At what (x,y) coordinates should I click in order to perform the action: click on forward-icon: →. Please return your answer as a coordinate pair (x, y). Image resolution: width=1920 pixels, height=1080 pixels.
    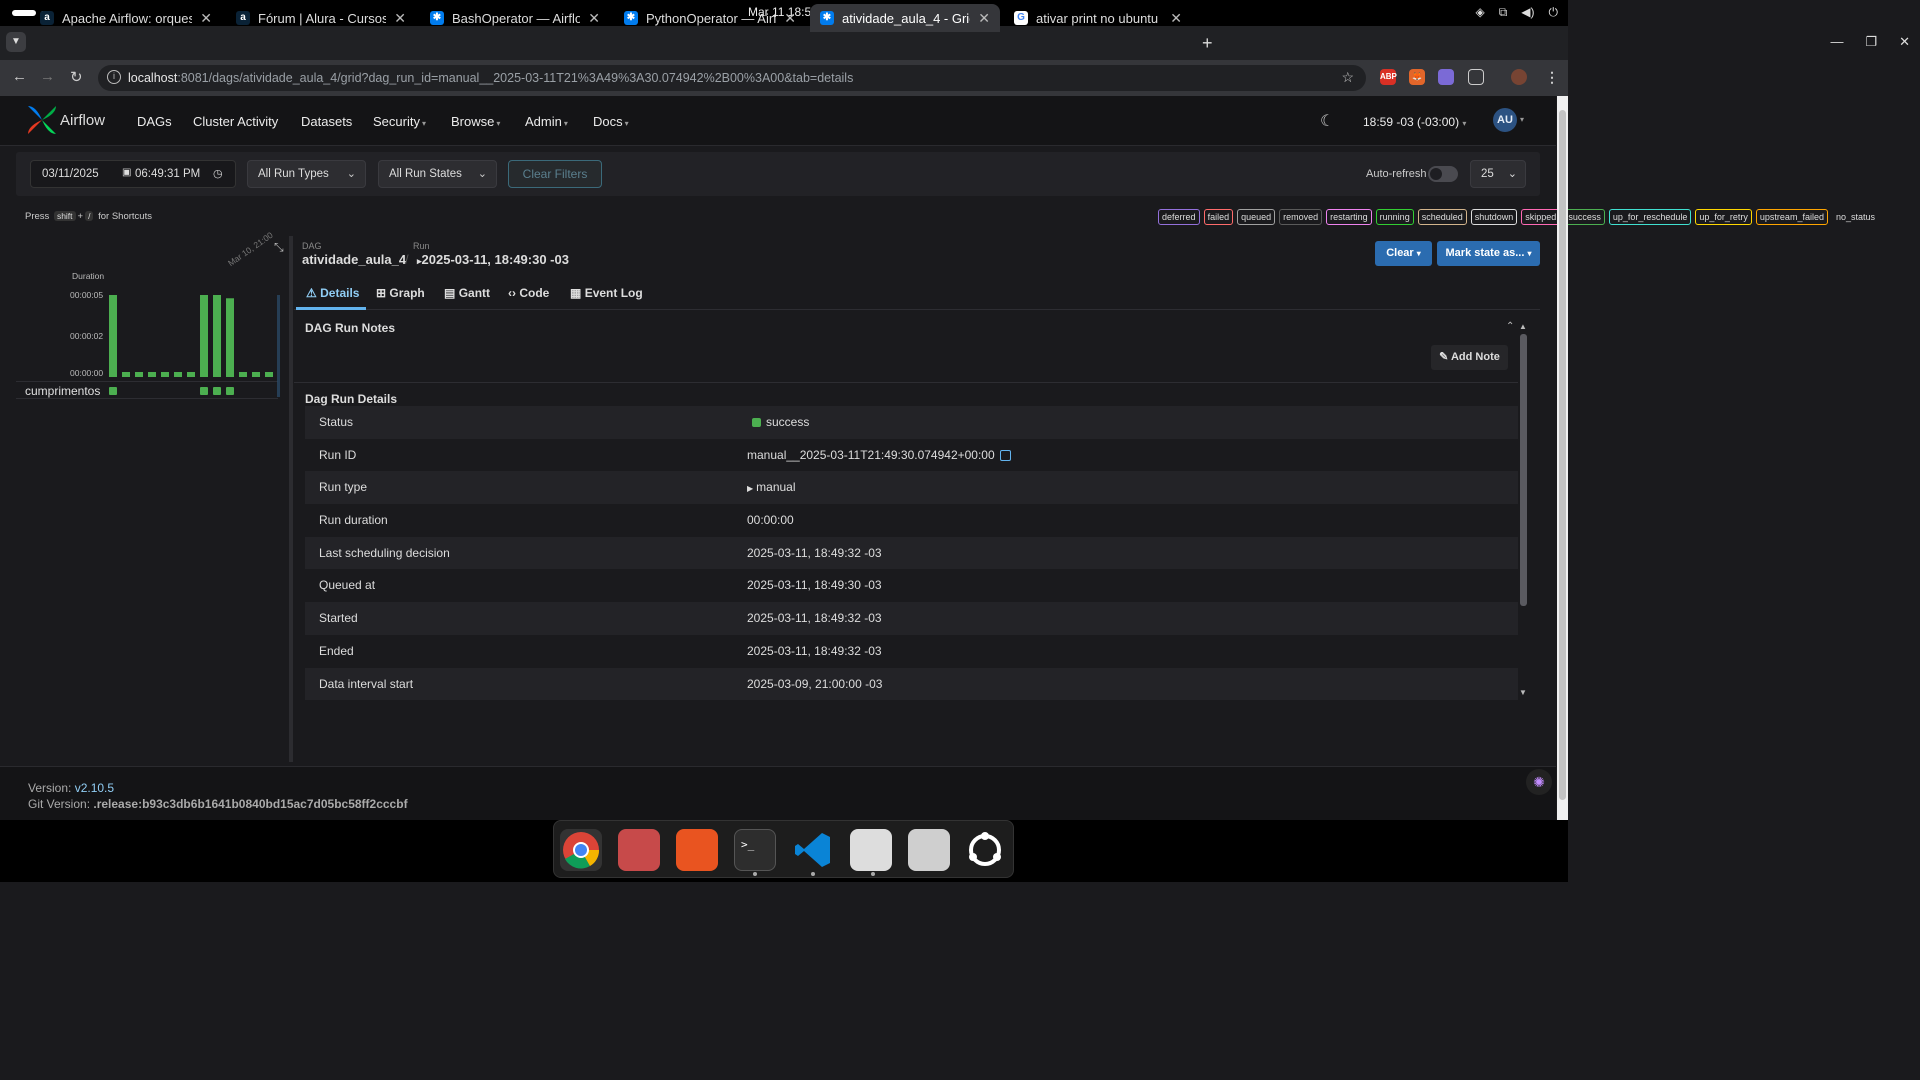
    Looking at the image, I should click on (47, 76).